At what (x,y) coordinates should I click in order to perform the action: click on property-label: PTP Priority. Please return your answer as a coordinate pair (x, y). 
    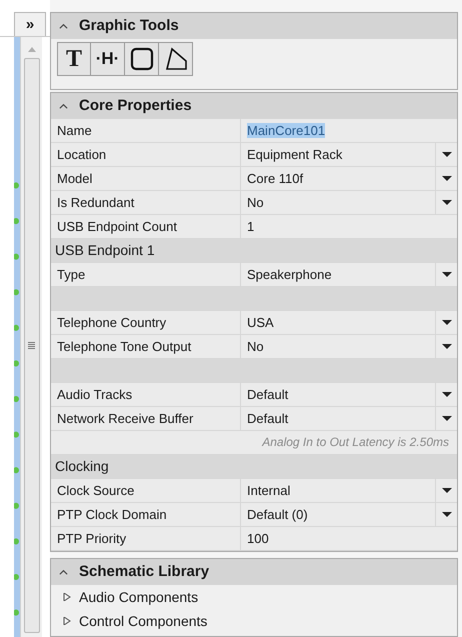
    Looking at the image, I should click on (146, 538).